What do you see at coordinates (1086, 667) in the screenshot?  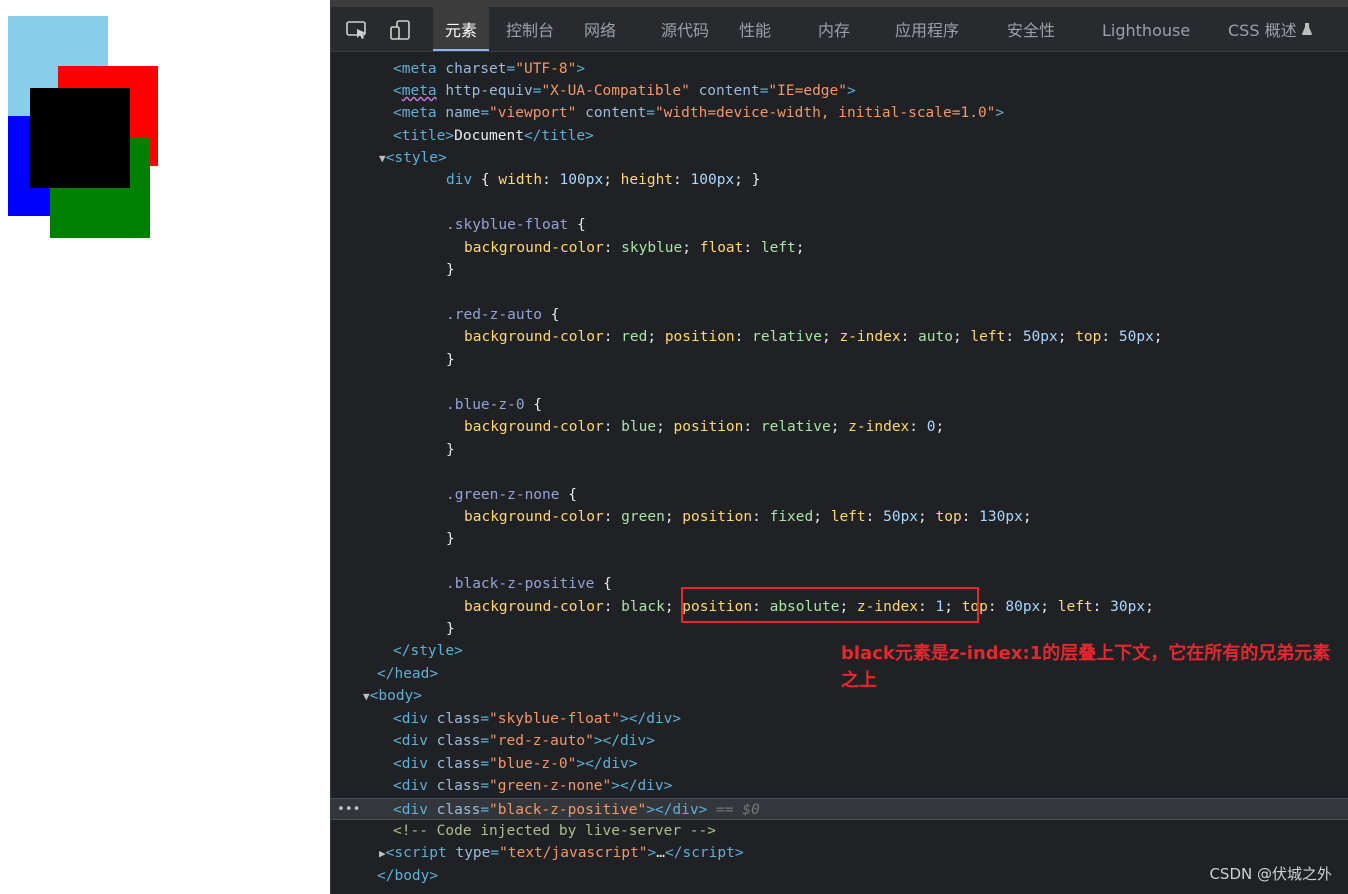 I see `annotation-text: black元素是z-index:1的层叠上下文，它在所有的兄弟元素之上` at bounding box center [1086, 667].